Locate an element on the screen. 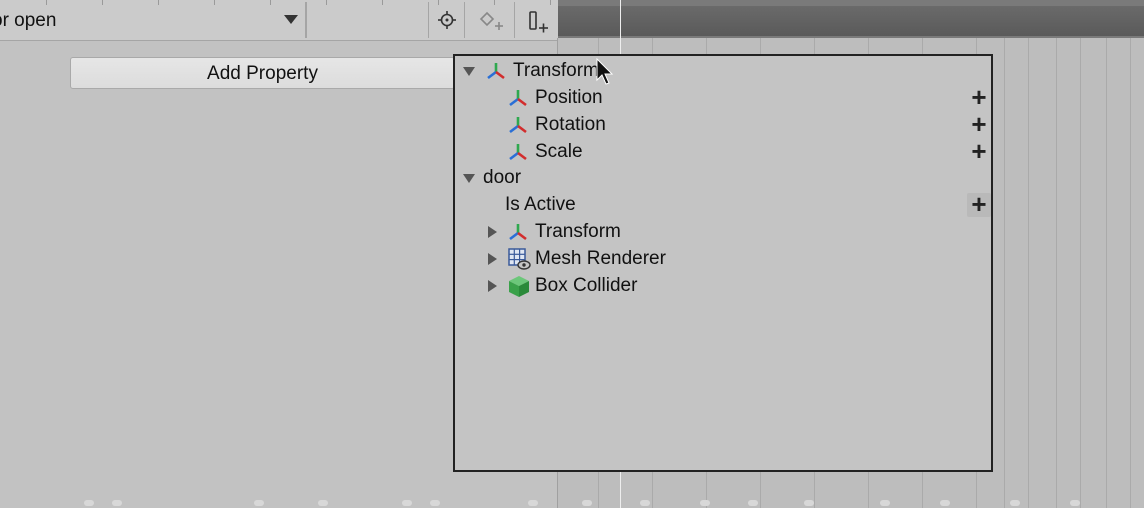 The height and width of the screenshot is (508, 1144). keyframe-target-icon is located at coordinates (447, 20).